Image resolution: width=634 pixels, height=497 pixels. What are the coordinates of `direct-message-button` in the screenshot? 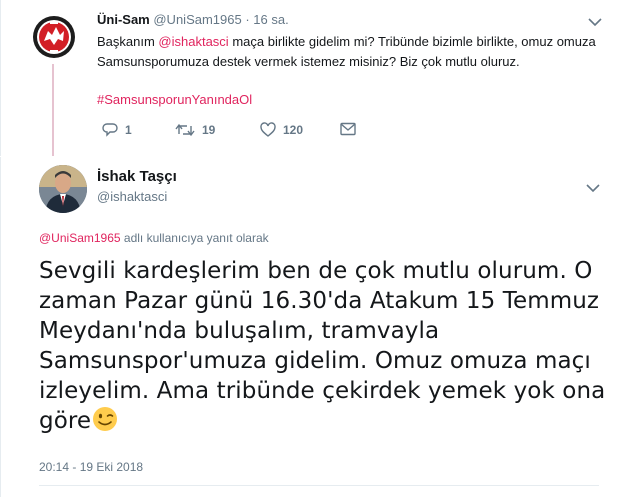 It's located at (348, 129).